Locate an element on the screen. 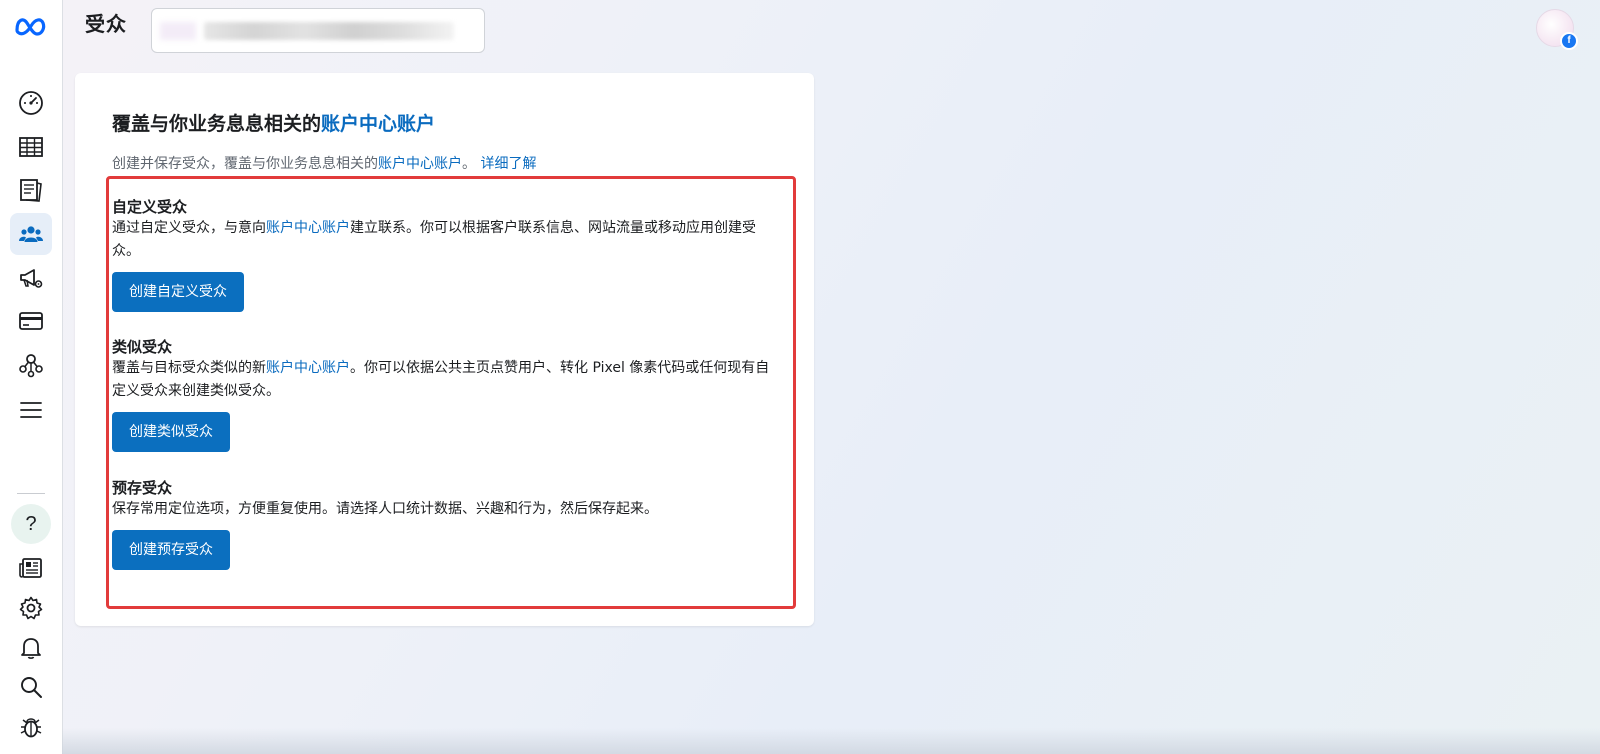  menu-icon is located at coordinates (31, 410).